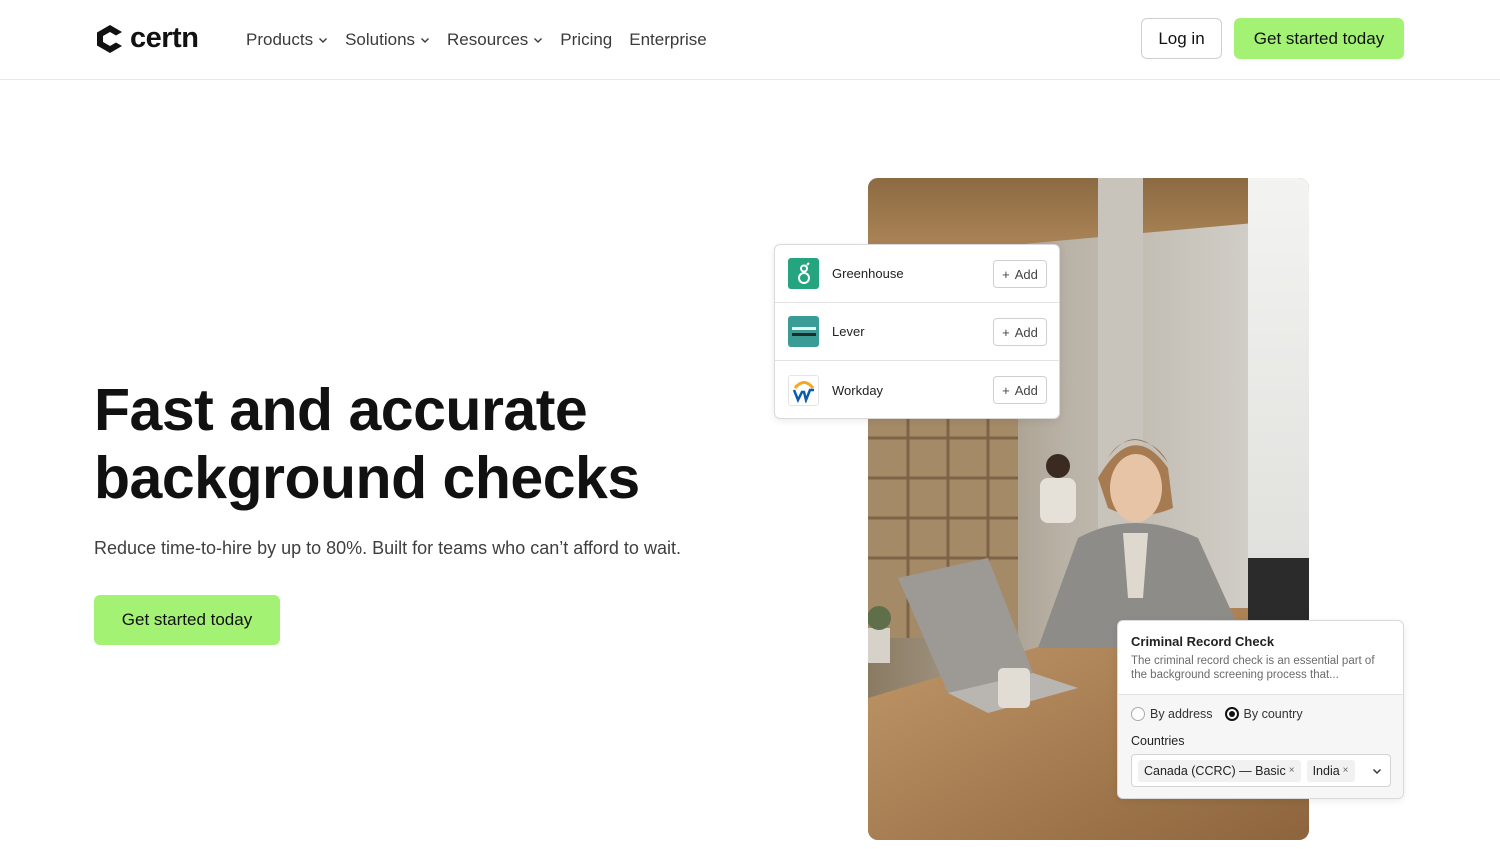 Image resolution: width=1500 pixels, height=849 pixels. Describe the element at coordinates (414, 444) in the screenshot. I see `hero-headline: Fast and accurate background checks` at that location.